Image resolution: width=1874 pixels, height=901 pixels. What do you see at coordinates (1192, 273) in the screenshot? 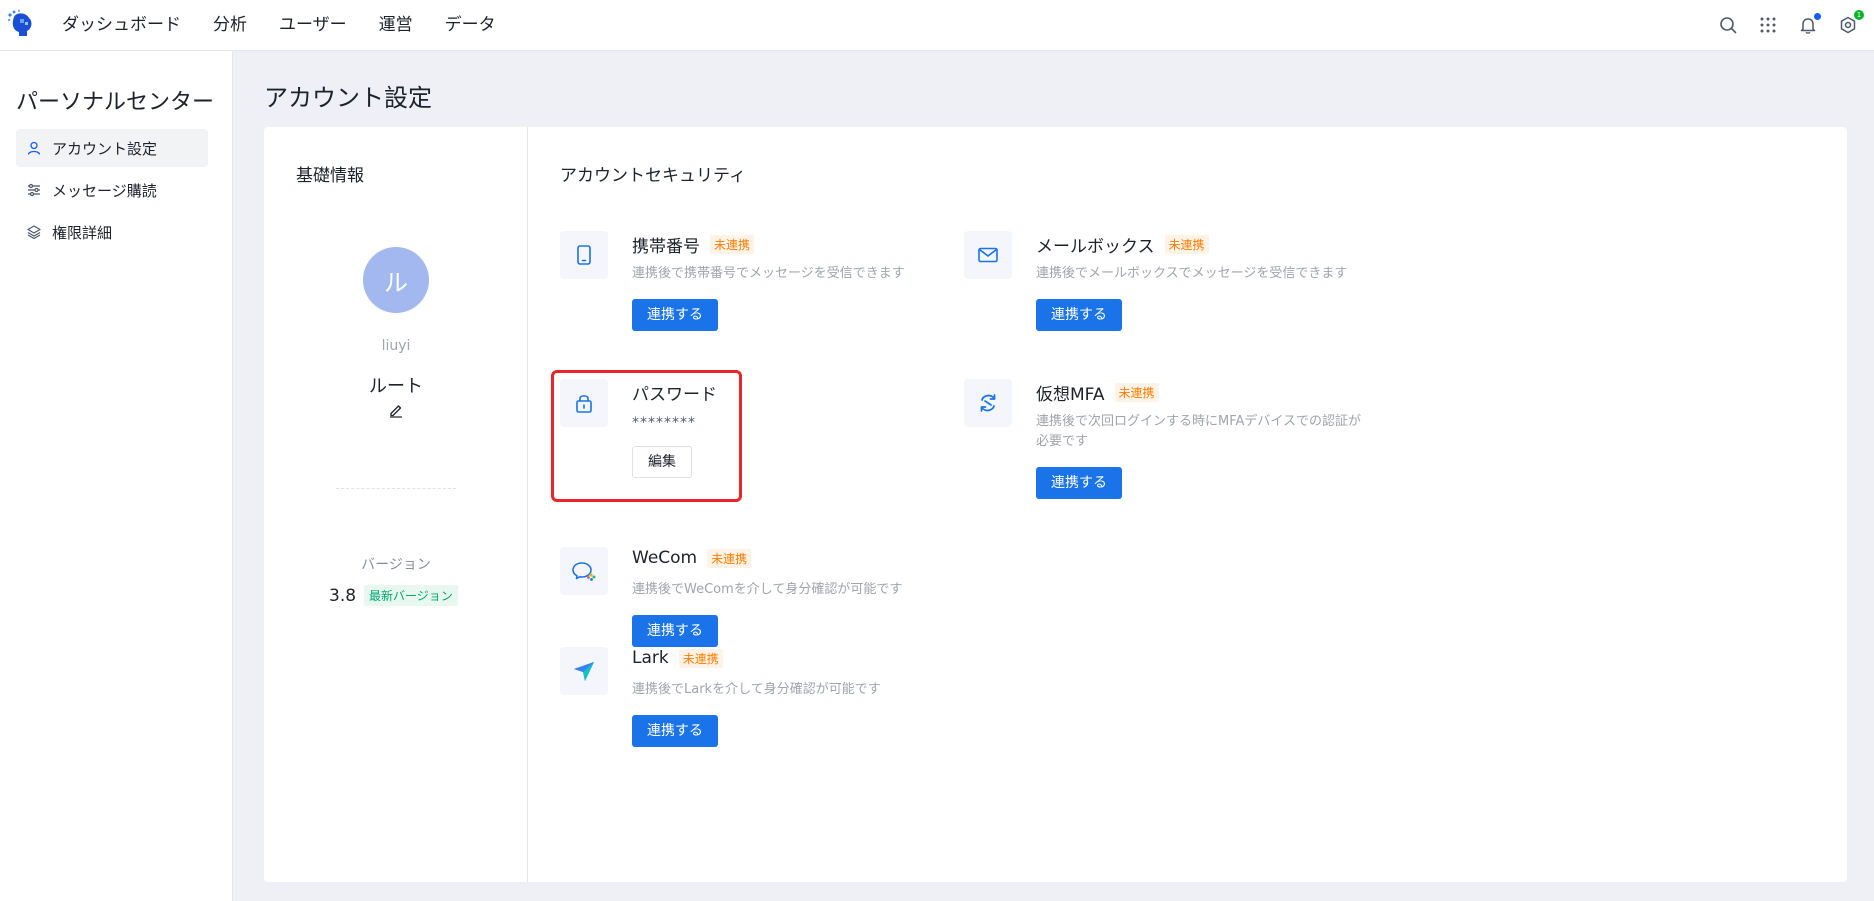
I see `item-description: 連携後でメールボックスでメッセージを受信できます` at bounding box center [1192, 273].